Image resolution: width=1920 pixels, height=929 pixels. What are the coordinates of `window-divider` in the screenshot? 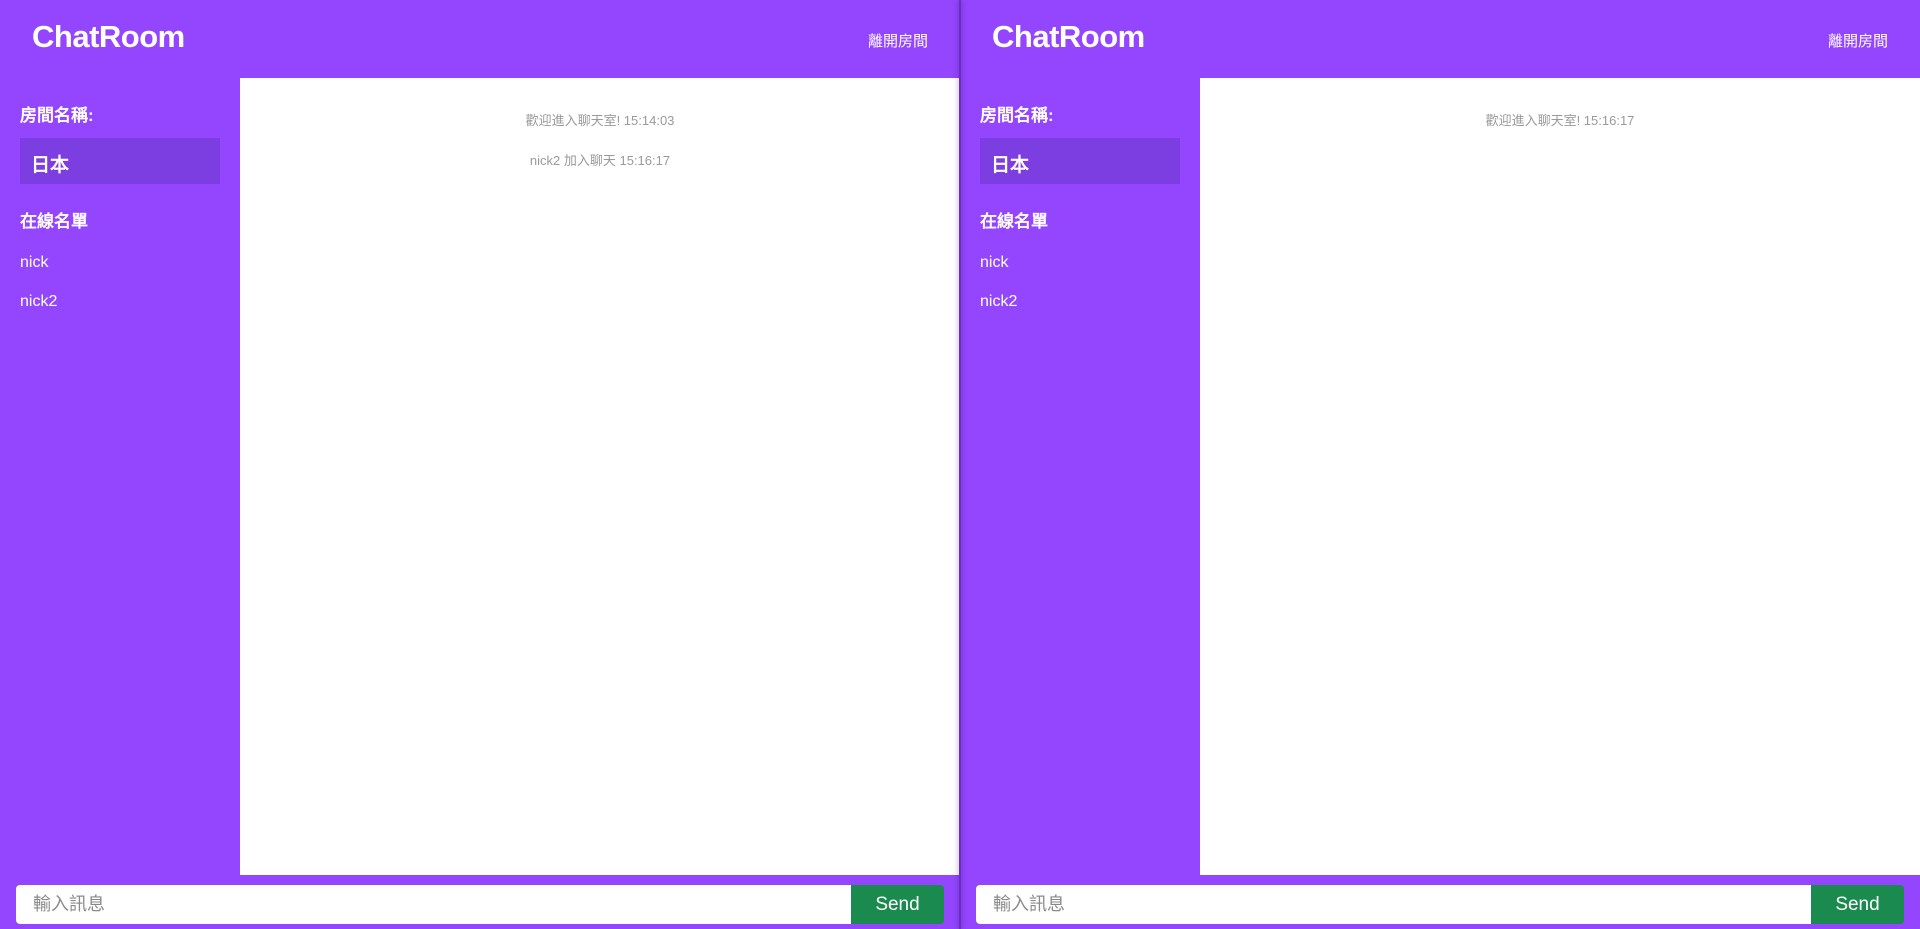 It's located at (960, 464).